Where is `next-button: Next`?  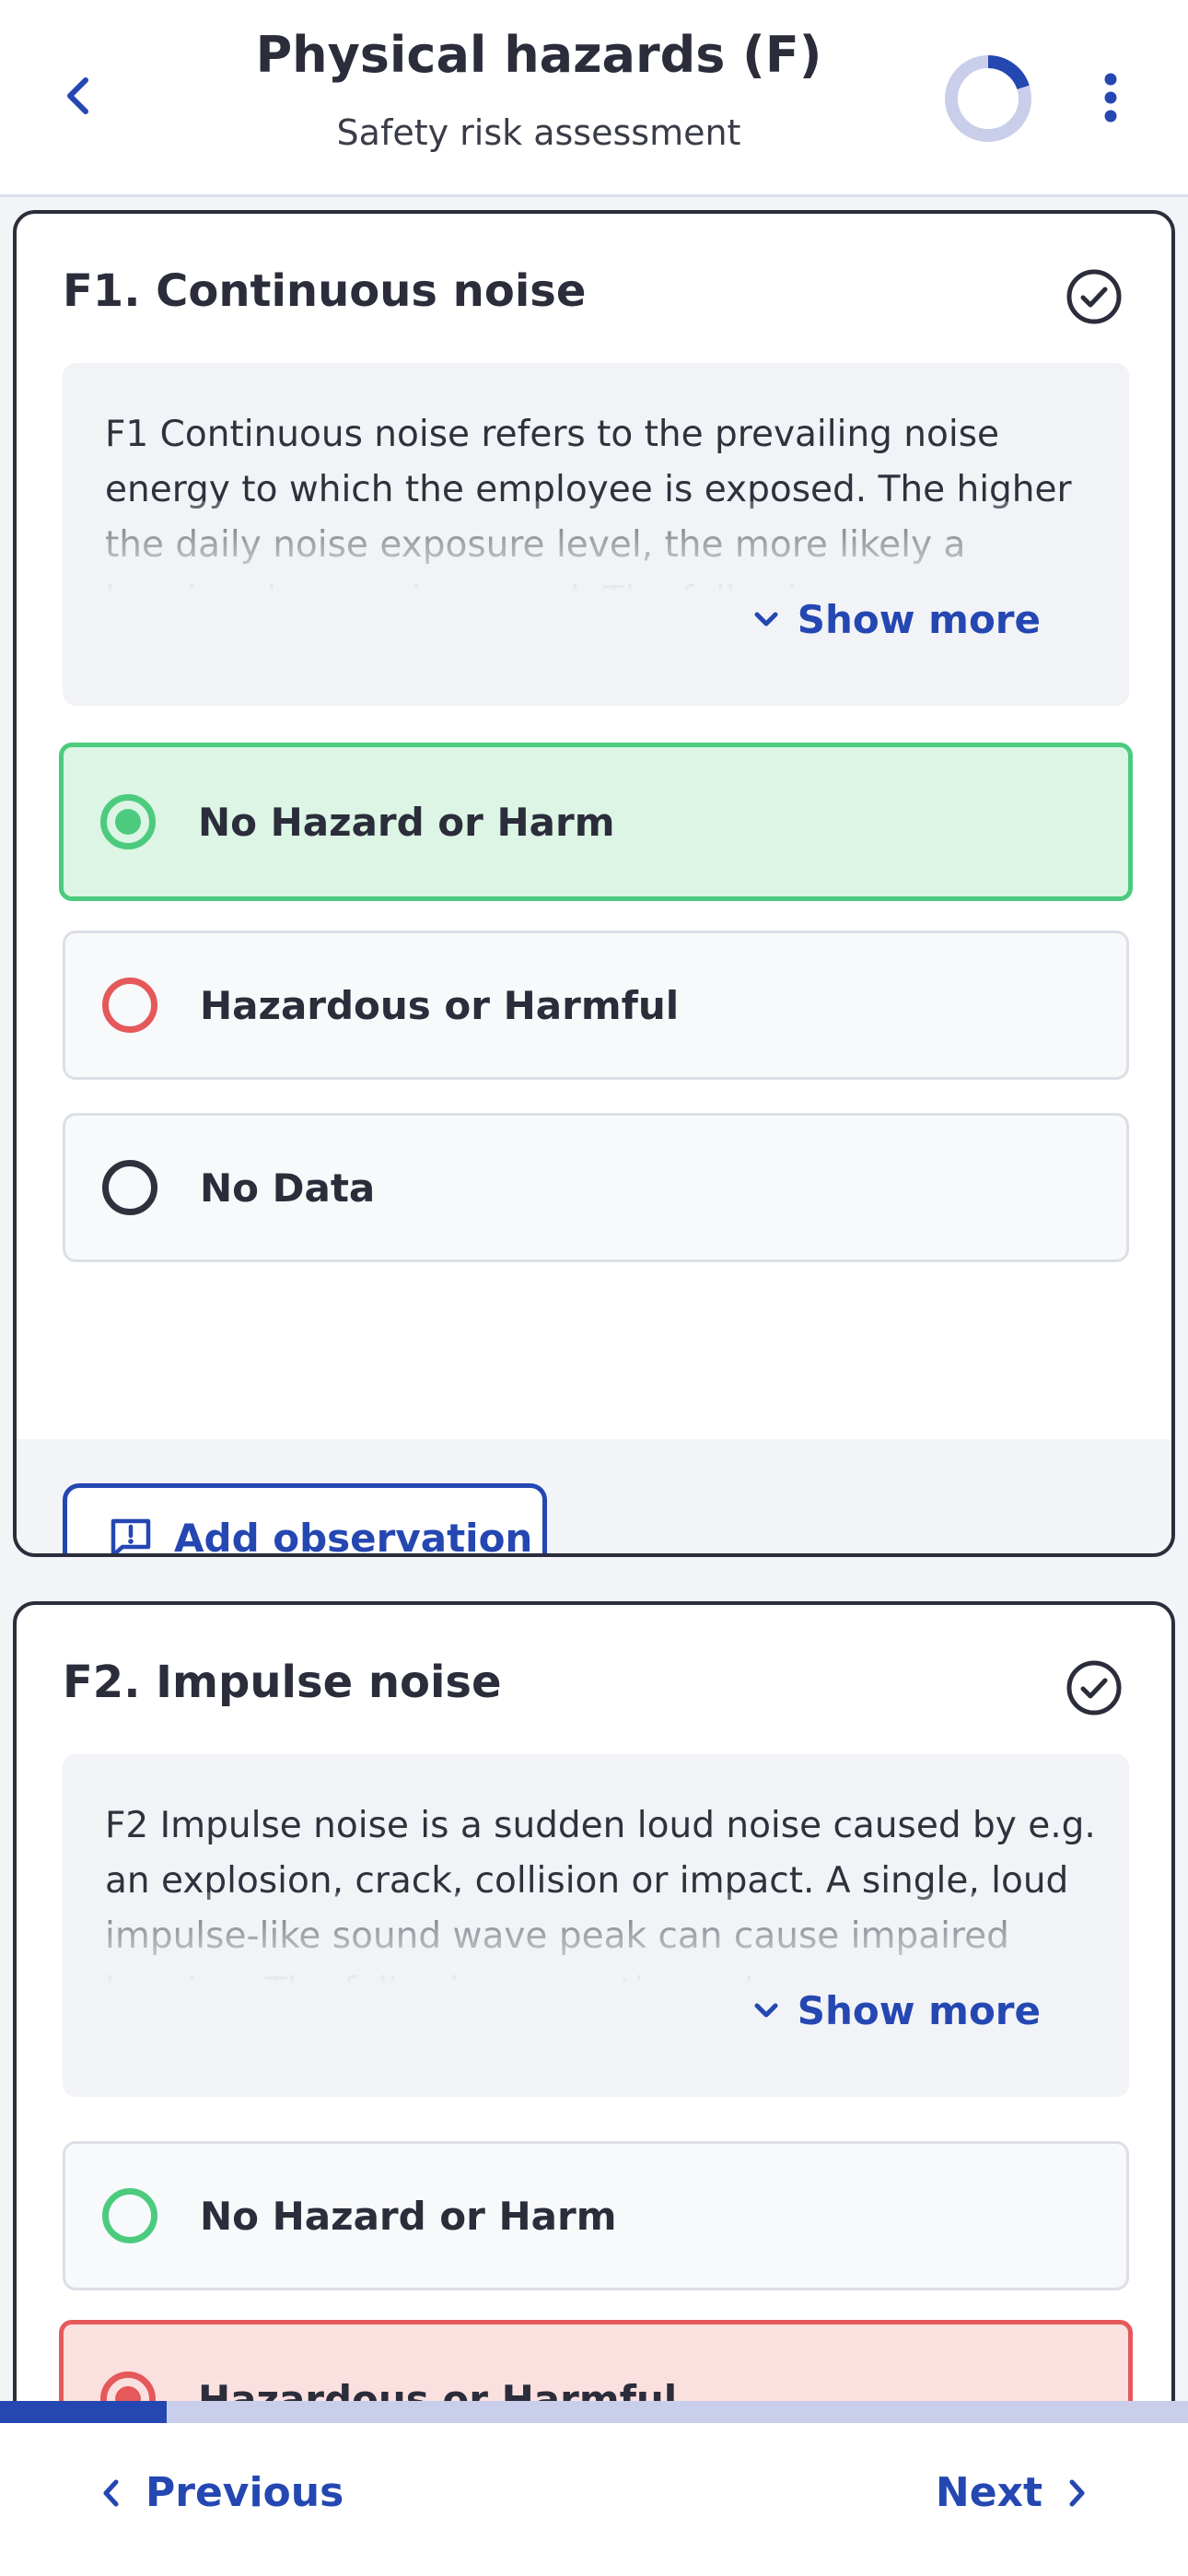
next-button: Next is located at coordinates (1011, 2492).